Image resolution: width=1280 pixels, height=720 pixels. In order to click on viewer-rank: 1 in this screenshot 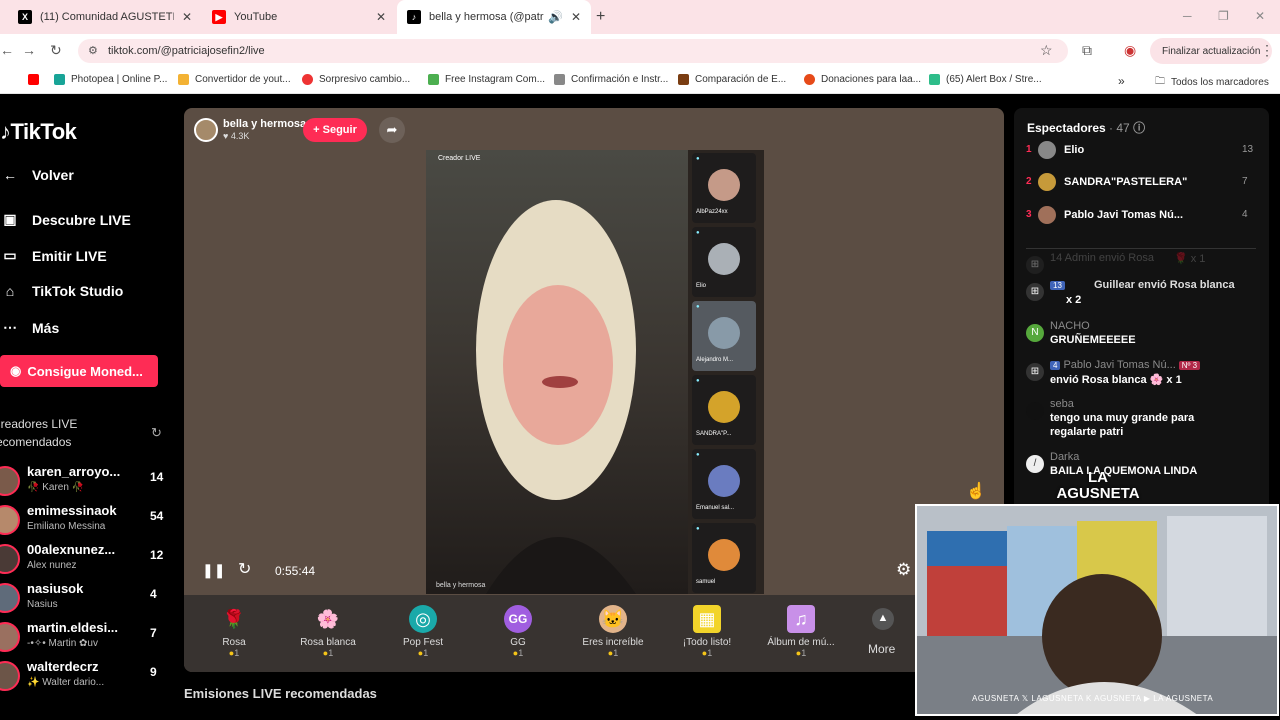, I will do `click(1029, 149)`.